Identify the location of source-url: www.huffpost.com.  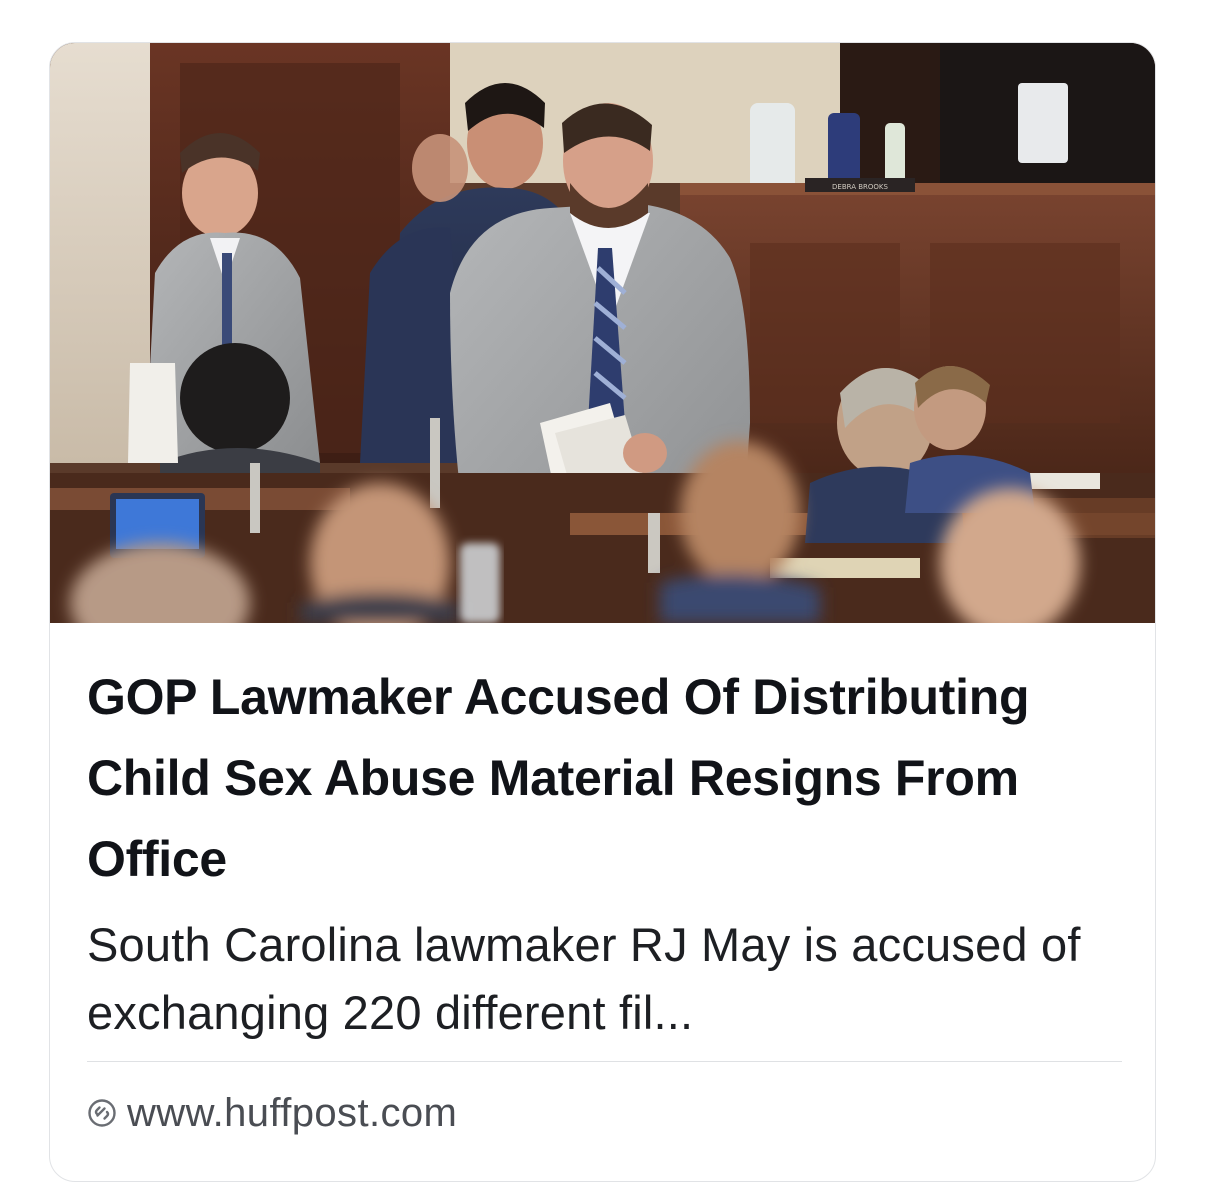
(292, 1112).